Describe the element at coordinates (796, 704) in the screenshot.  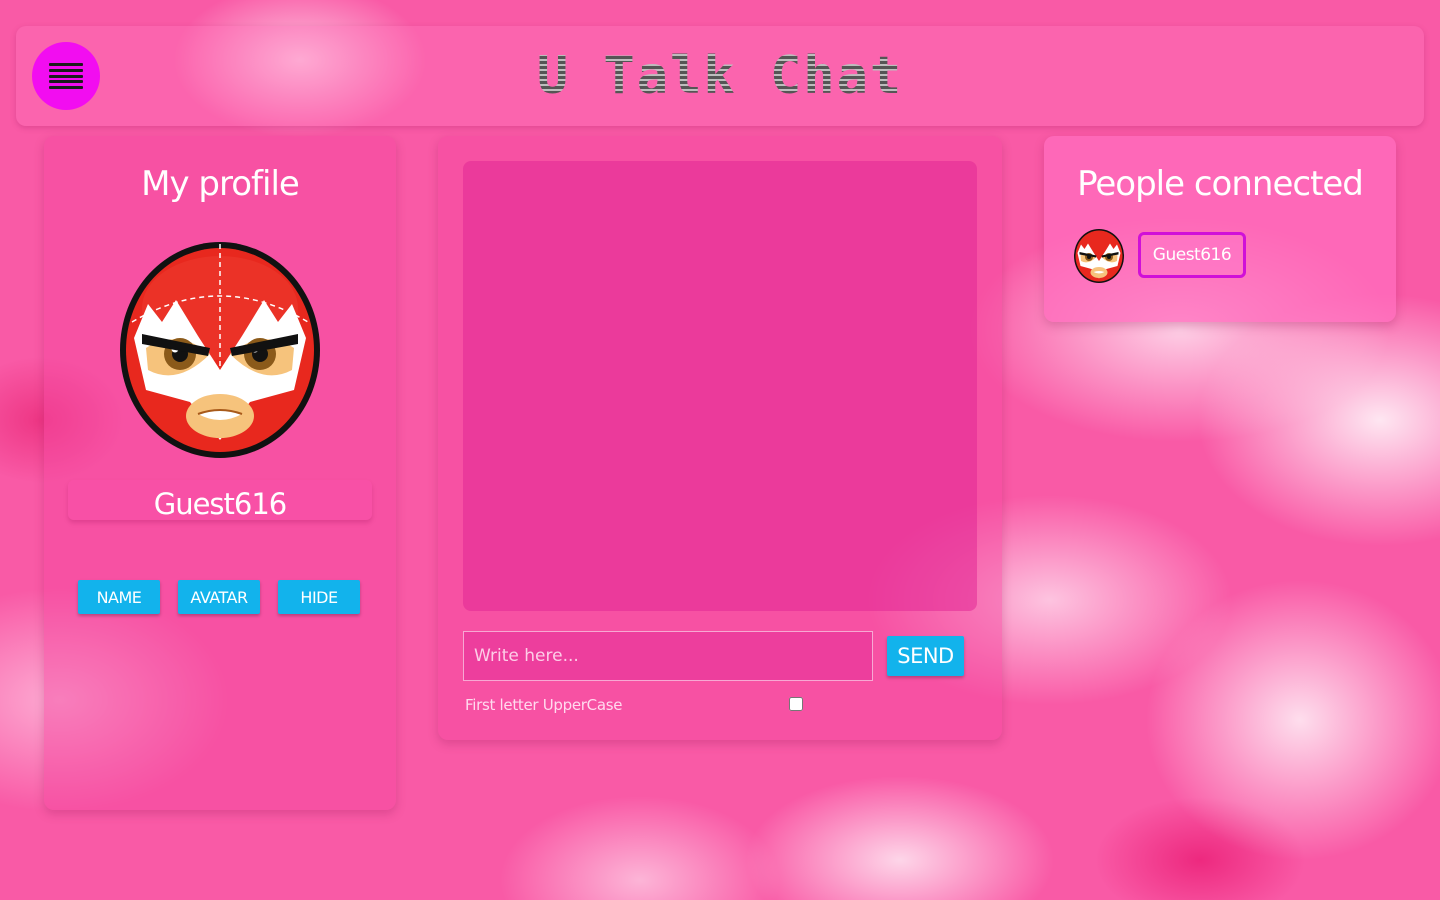
I see `uppercase-checkbox` at that location.